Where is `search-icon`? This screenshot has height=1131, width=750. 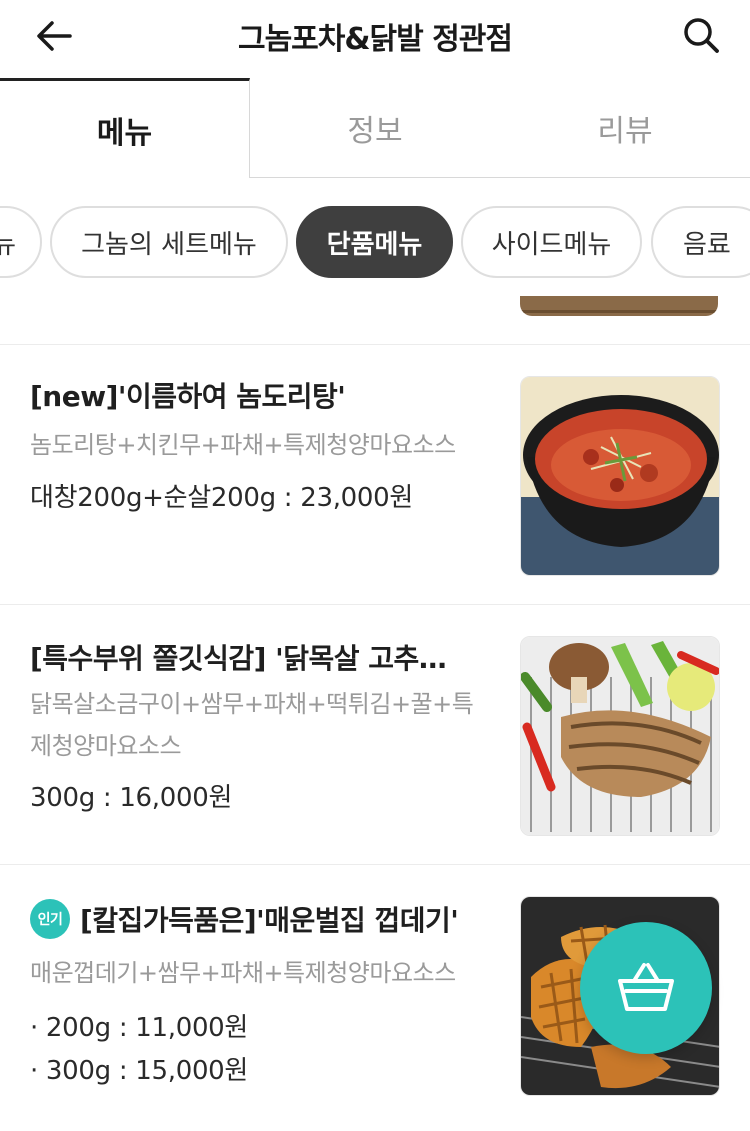 search-icon is located at coordinates (701, 35).